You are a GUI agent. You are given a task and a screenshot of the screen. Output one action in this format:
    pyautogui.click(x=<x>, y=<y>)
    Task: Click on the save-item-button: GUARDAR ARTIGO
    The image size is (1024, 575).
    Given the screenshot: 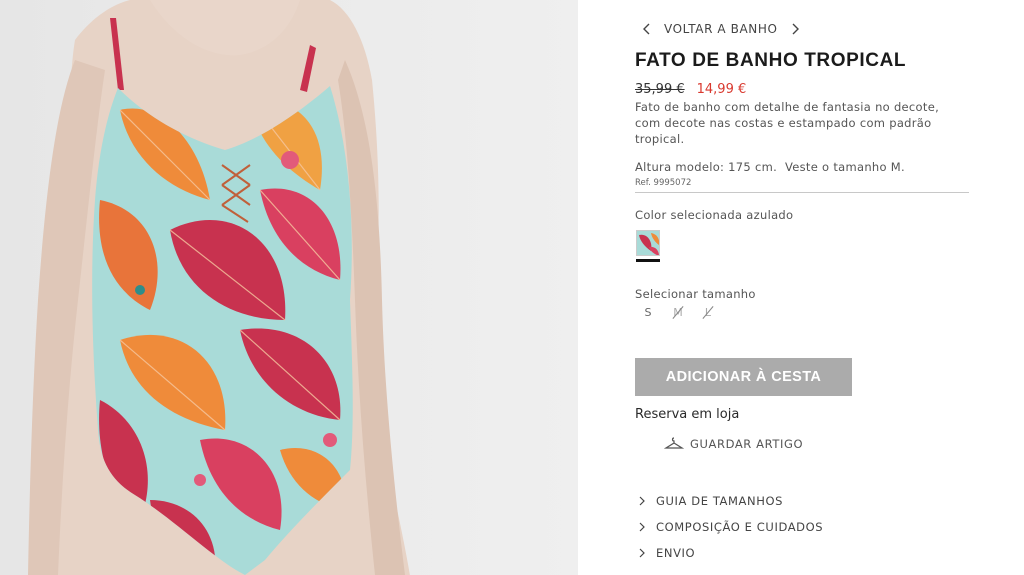 What is the action you would take?
    pyautogui.click(x=733, y=444)
    